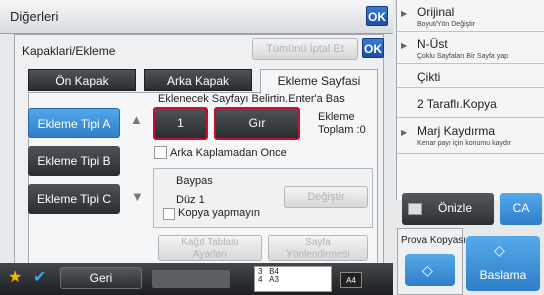  What do you see at coordinates (377, 16) in the screenshot?
I see `ok-button: OK` at bounding box center [377, 16].